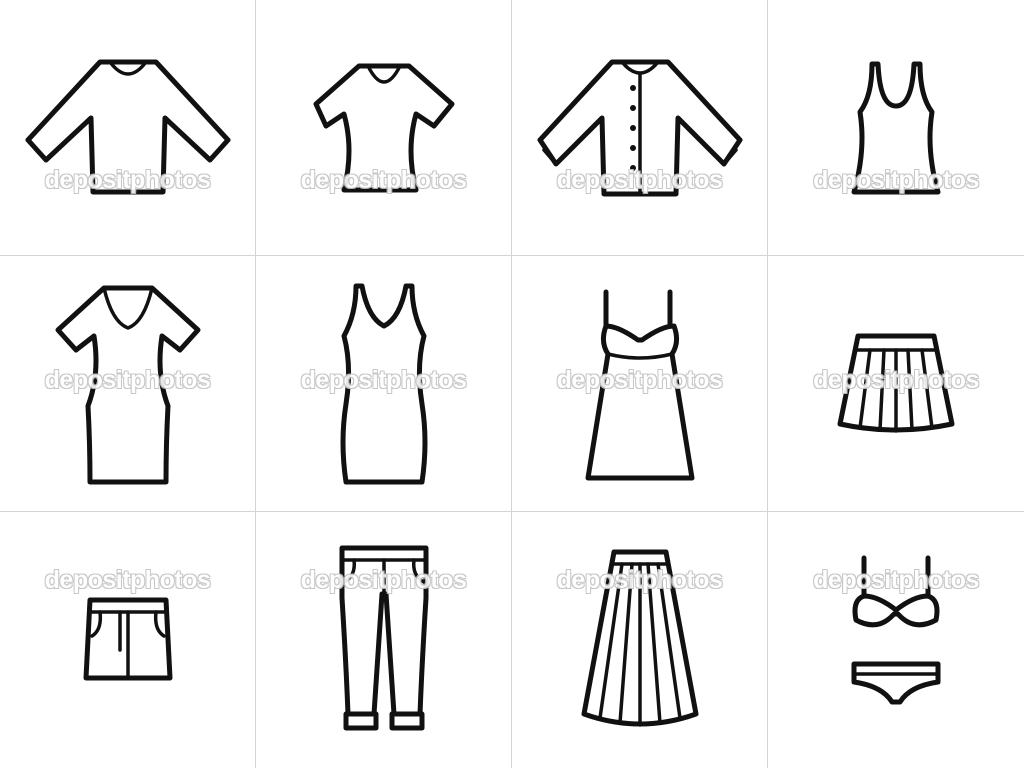 The width and height of the screenshot is (1024, 768). I want to click on button-cardigan-icon, so click(640, 128).